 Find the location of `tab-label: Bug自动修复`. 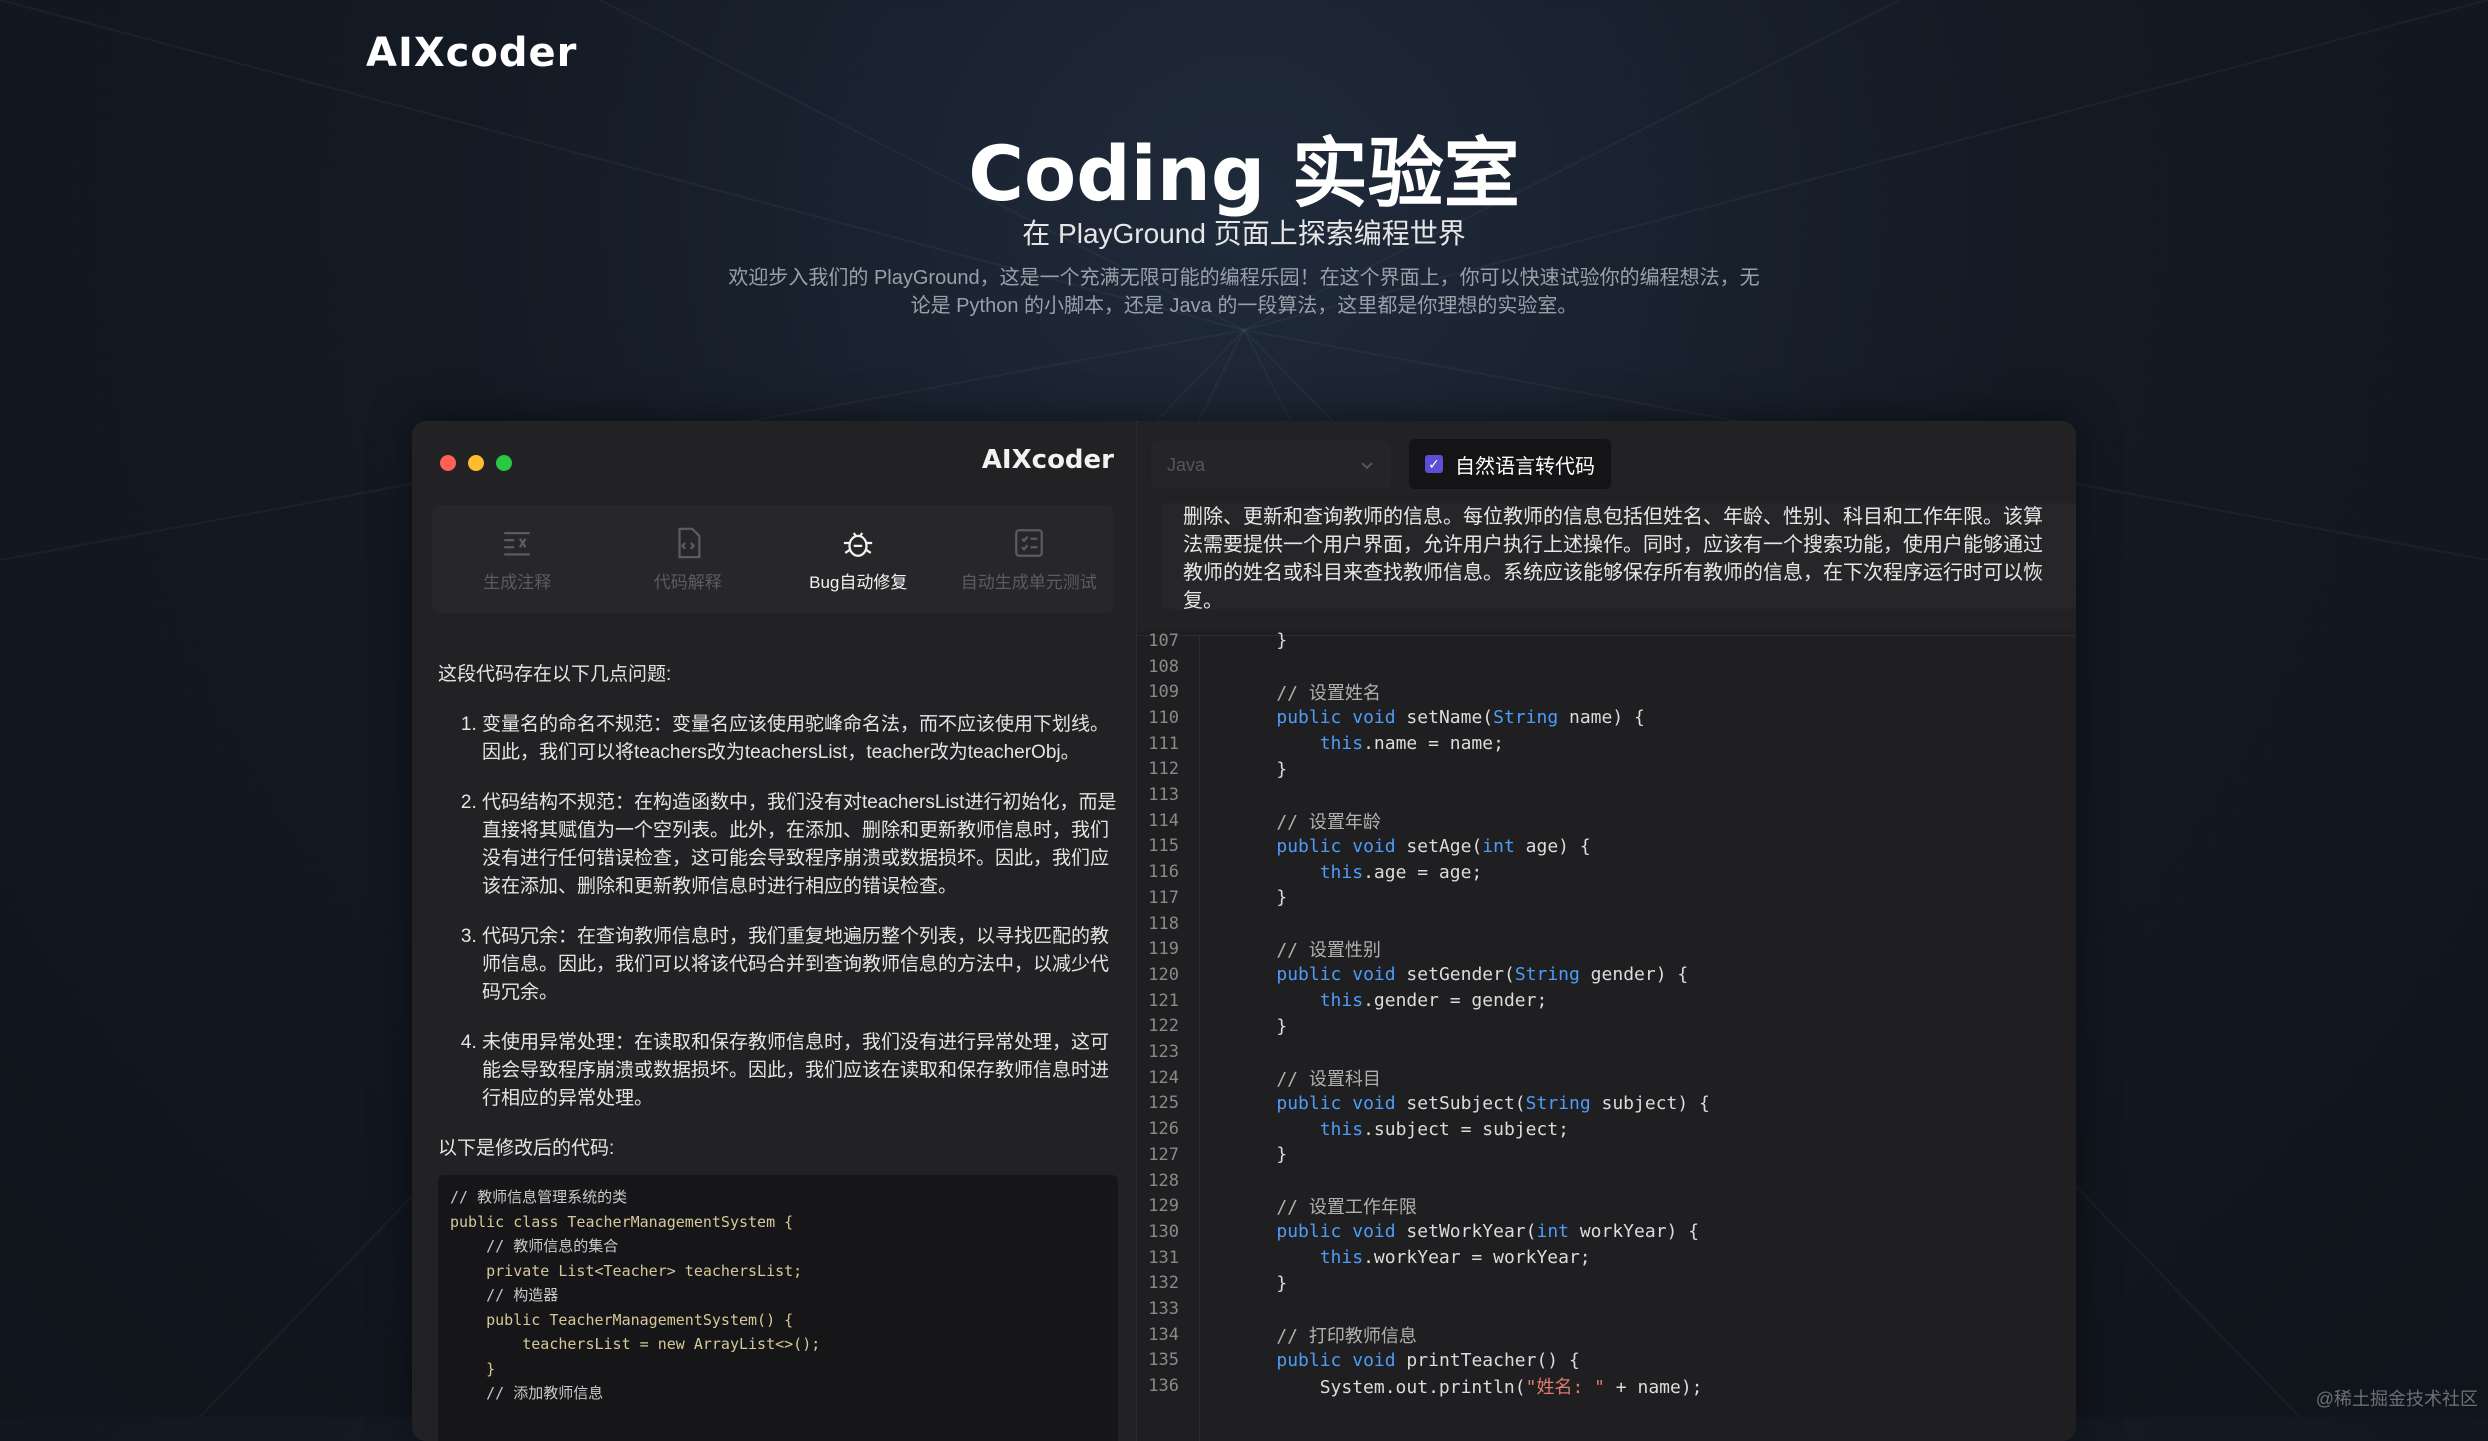

tab-label: Bug自动修复 is located at coordinates (858, 582).